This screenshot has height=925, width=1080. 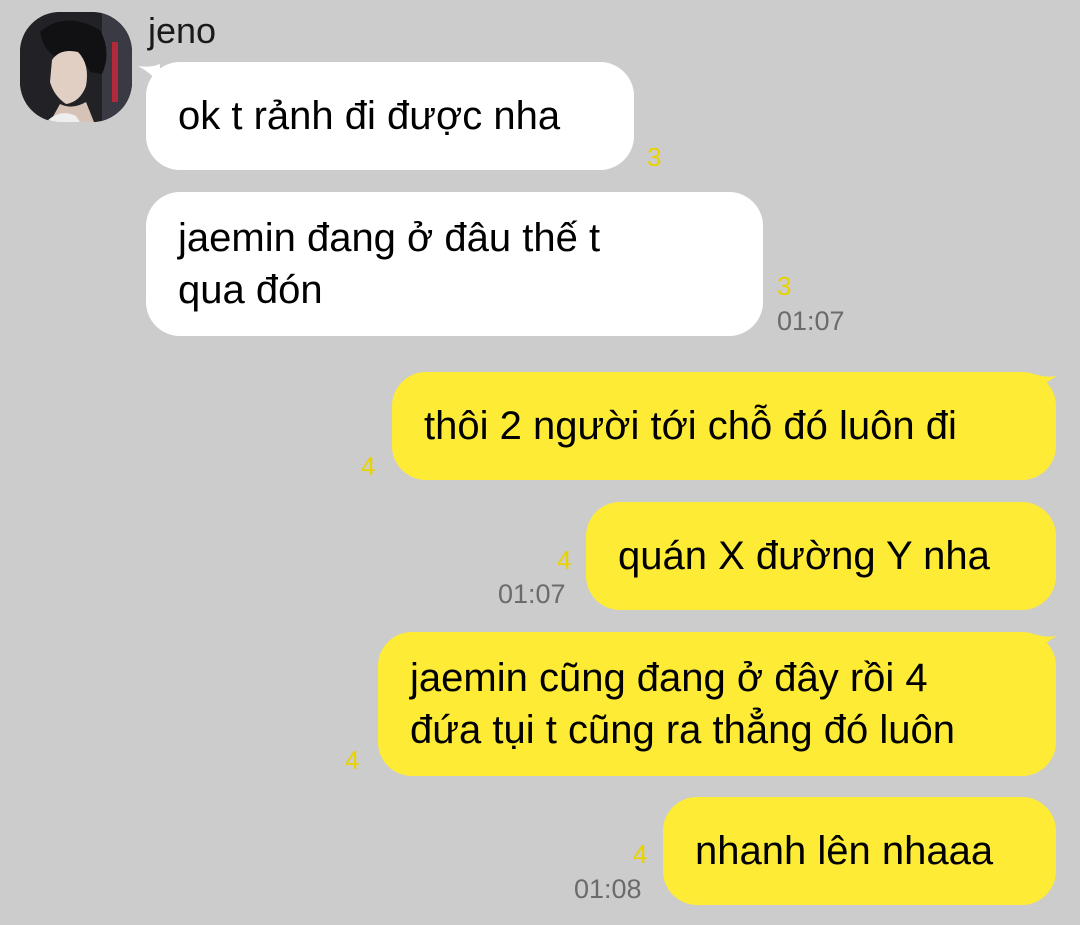 I want to click on contact-avatar, so click(x=76, y=67).